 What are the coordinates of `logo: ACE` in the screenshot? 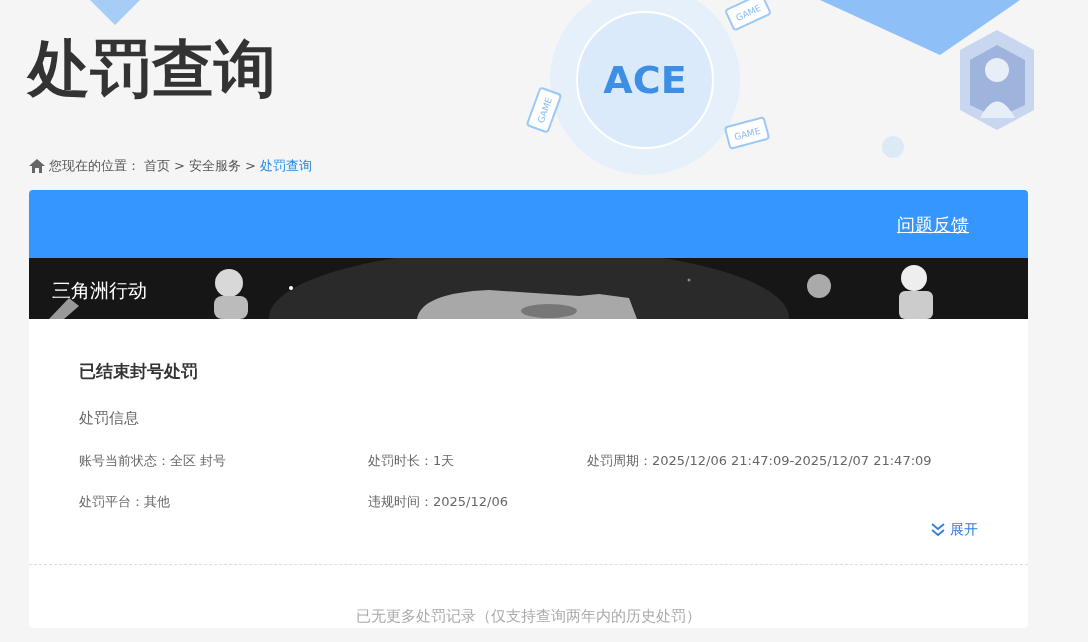 It's located at (645, 80).